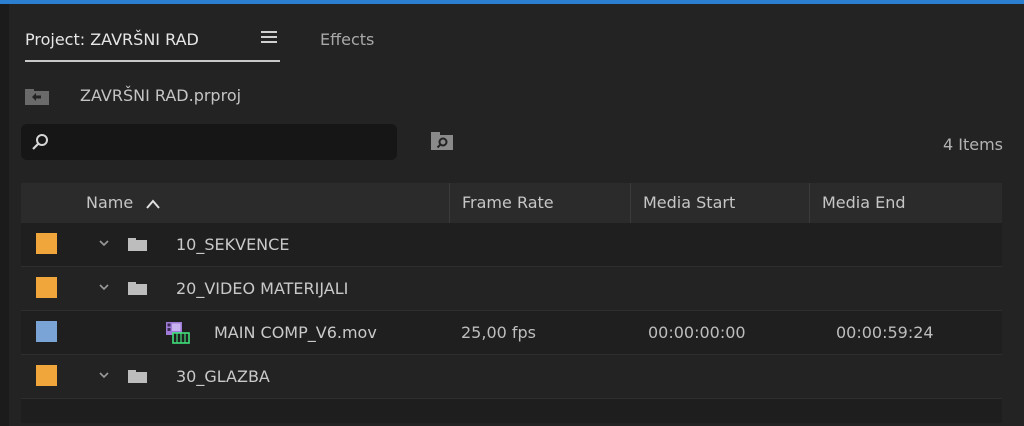  What do you see at coordinates (178, 333) in the screenshot?
I see `video-clip-icon` at bounding box center [178, 333].